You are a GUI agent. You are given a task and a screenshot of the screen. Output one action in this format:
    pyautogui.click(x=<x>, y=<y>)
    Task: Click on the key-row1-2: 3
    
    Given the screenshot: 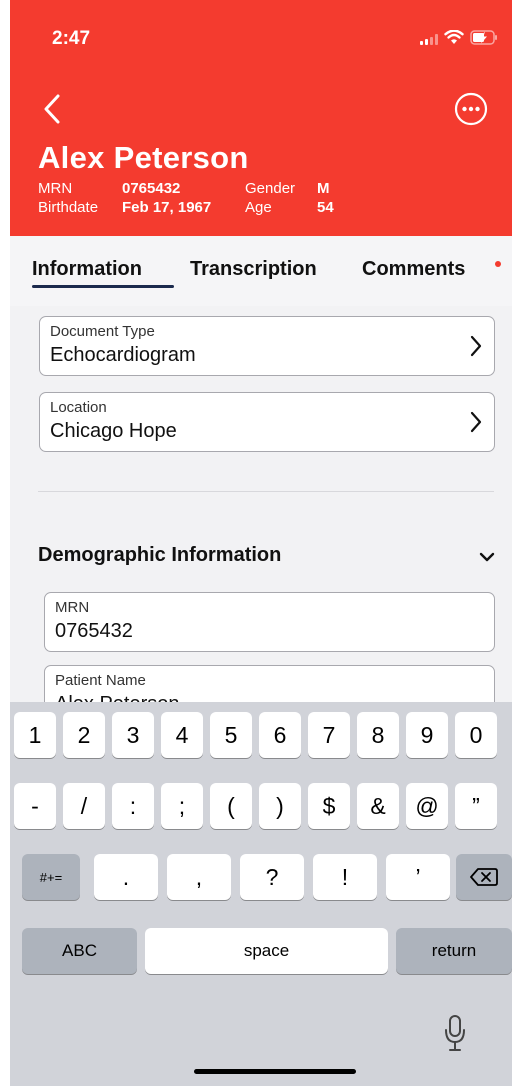 What is the action you would take?
    pyautogui.click(x=133, y=735)
    